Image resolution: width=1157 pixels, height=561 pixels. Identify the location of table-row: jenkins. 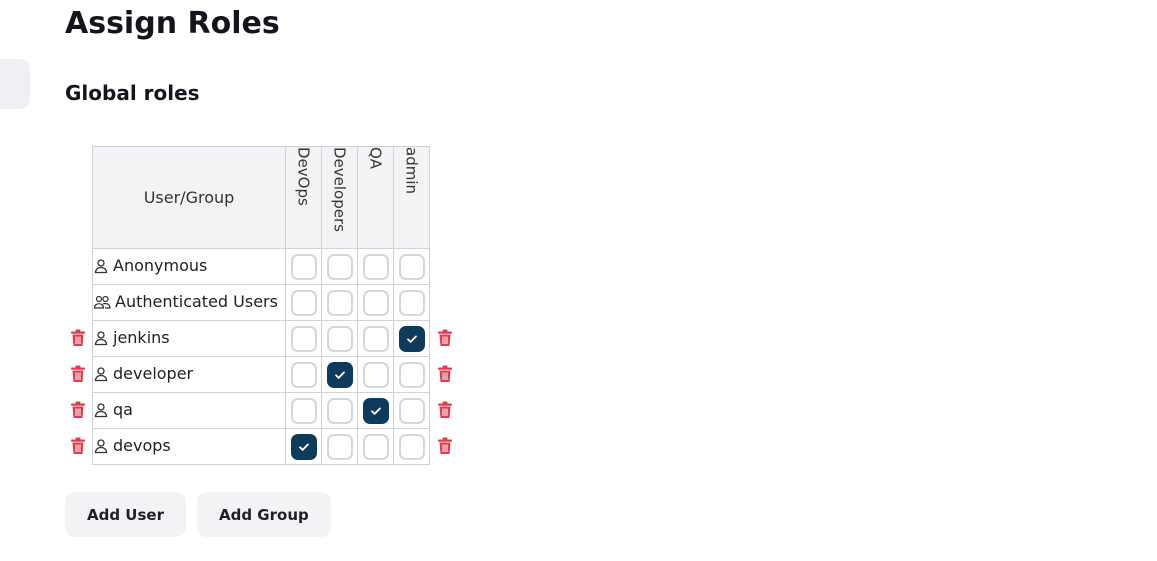
(261, 338).